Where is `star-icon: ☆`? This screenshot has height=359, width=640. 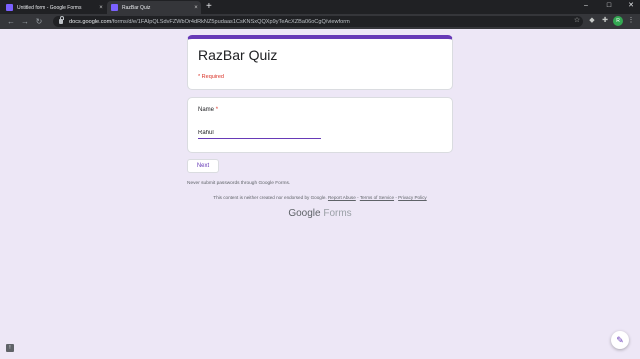 star-icon: ☆ is located at coordinates (577, 21).